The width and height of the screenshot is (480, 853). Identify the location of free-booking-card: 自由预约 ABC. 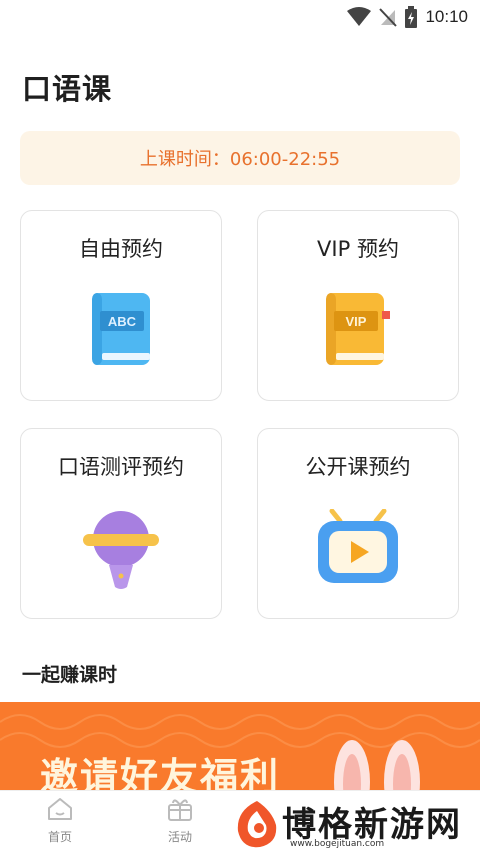
(121, 305).